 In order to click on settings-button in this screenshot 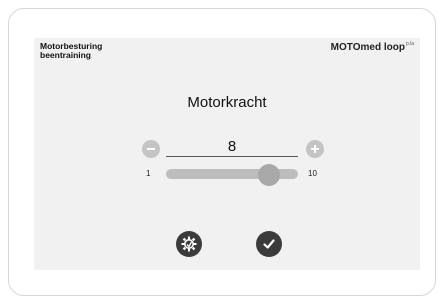, I will do `click(189, 244)`.